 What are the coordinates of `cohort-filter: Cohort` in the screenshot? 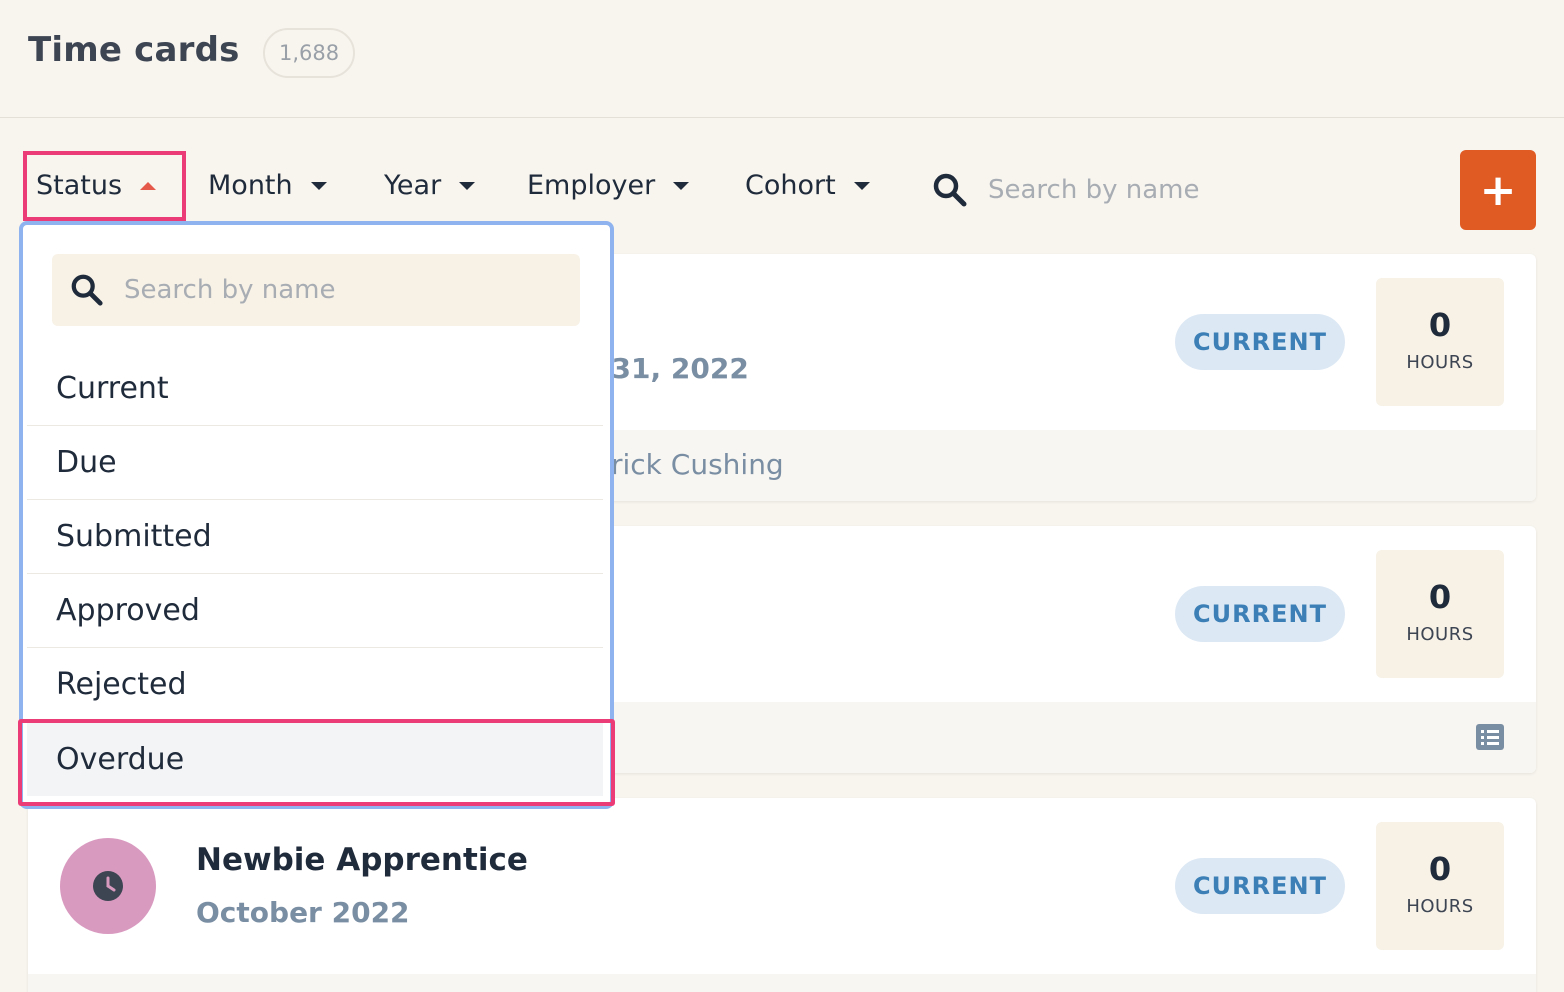 It's located at (807, 185).